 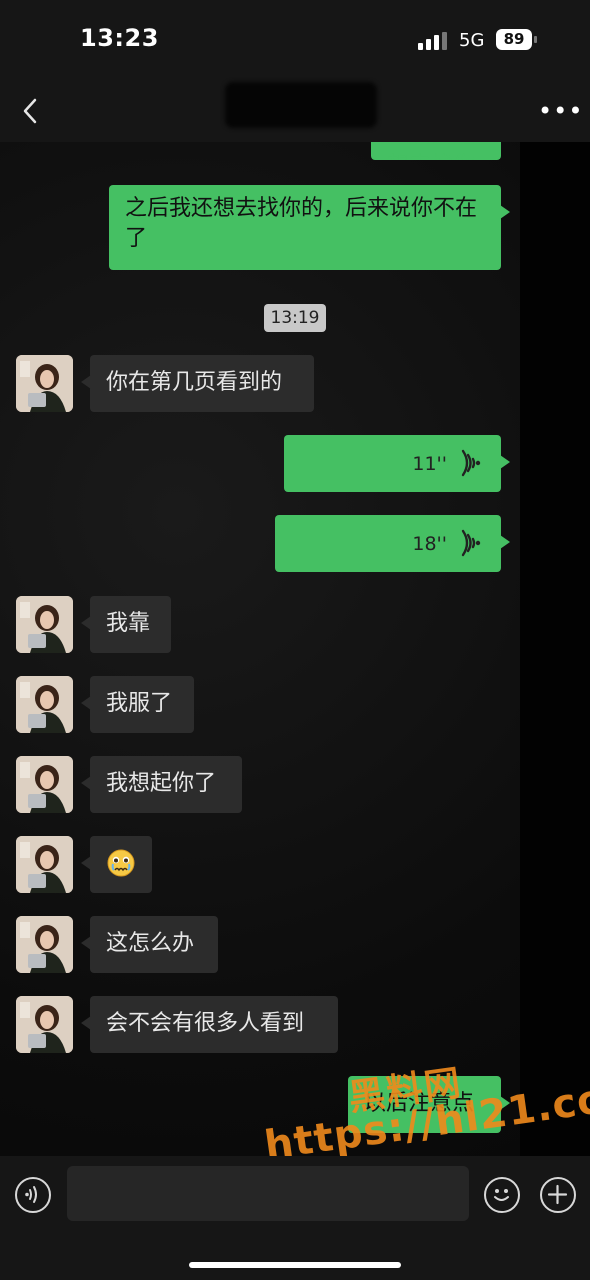 What do you see at coordinates (119, 38) in the screenshot?
I see `status-time: 13:23` at bounding box center [119, 38].